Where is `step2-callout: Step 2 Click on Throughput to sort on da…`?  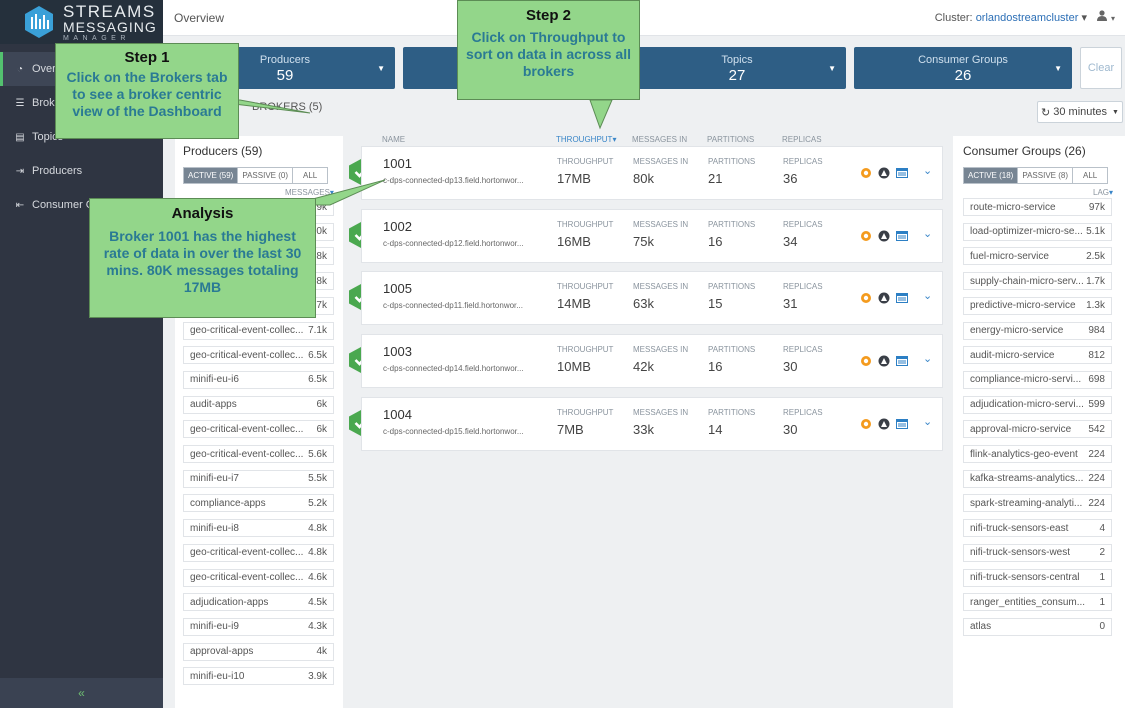
step2-callout: Step 2 Click on Throughput to sort on da… is located at coordinates (548, 50).